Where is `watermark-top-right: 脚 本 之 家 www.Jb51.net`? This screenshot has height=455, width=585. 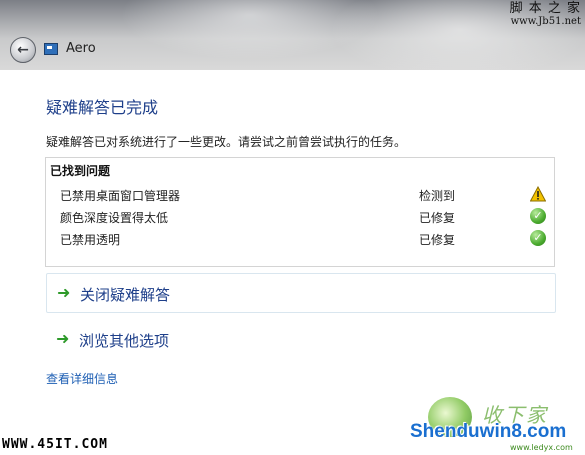 watermark-top-right: 脚 本 之 家 www.Jb51.net is located at coordinates (545, 14).